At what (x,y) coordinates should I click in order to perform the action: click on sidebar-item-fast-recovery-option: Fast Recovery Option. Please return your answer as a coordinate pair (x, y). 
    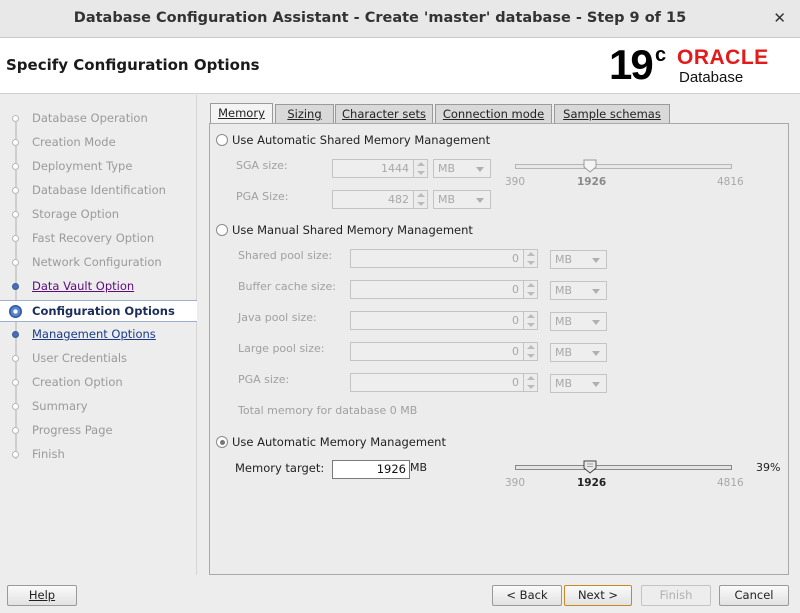
    Looking at the image, I should click on (98, 239).